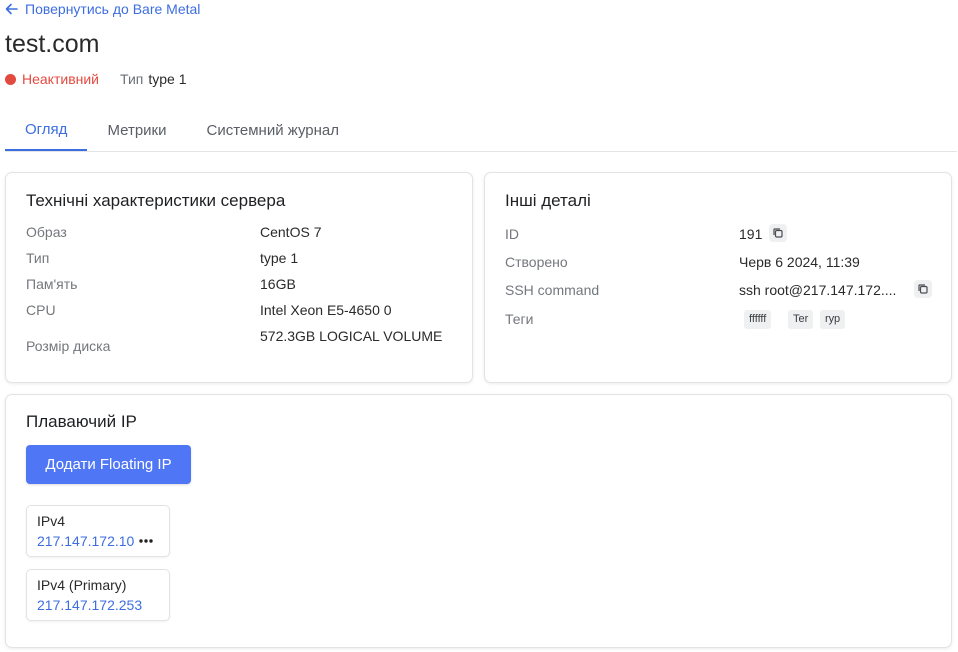  Describe the element at coordinates (146, 543) in the screenshot. I see `more-options-icon` at that location.